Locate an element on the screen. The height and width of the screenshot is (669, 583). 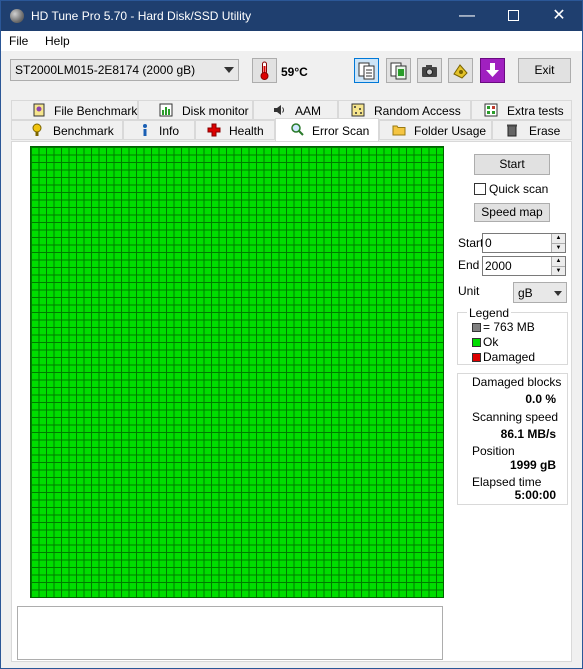
menu-help: Help is located at coordinates (57, 41).